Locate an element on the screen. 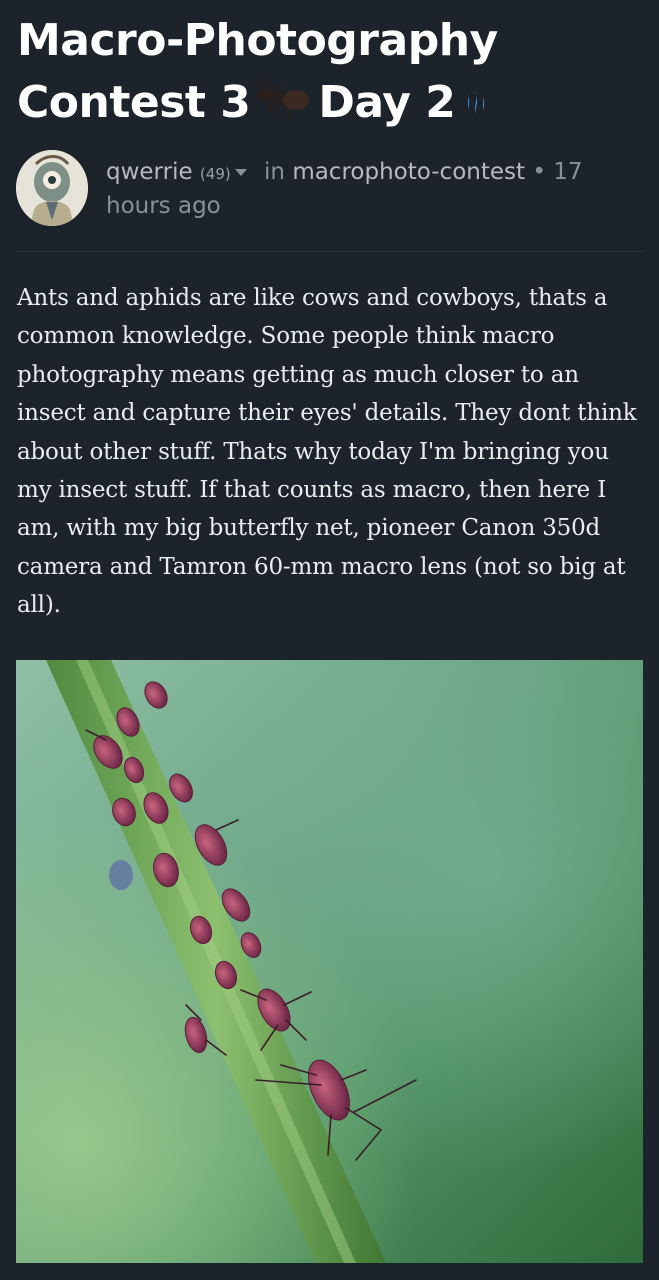  community-link: macrophoto-contest is located at coordinates (408, 172).